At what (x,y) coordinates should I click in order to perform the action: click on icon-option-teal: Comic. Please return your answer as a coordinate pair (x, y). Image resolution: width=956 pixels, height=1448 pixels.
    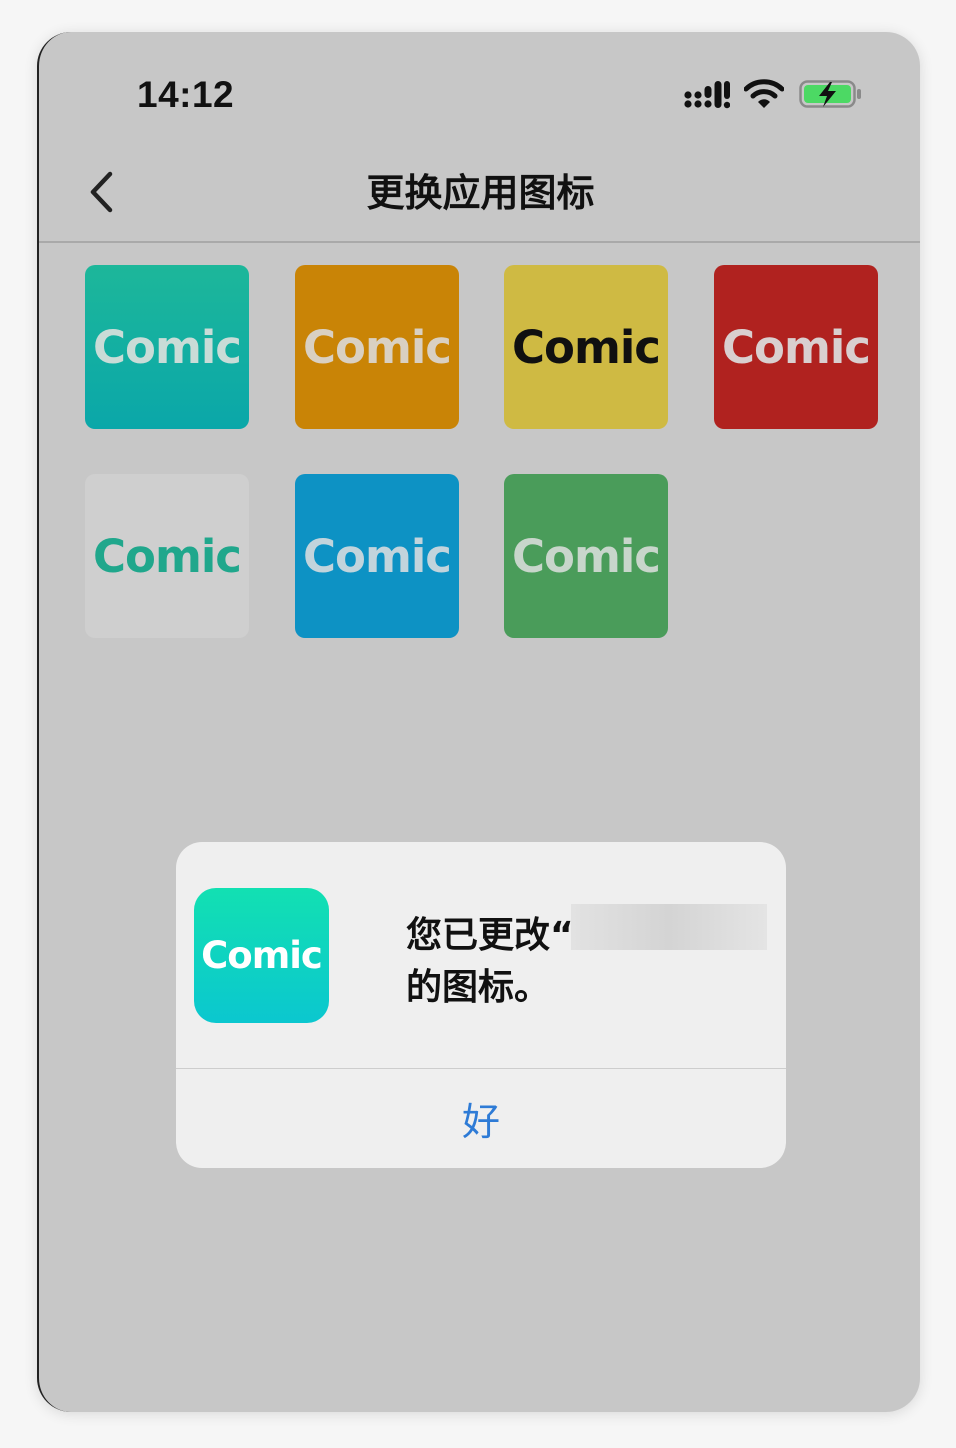
    Looking at the image, I should click on (167, 347).